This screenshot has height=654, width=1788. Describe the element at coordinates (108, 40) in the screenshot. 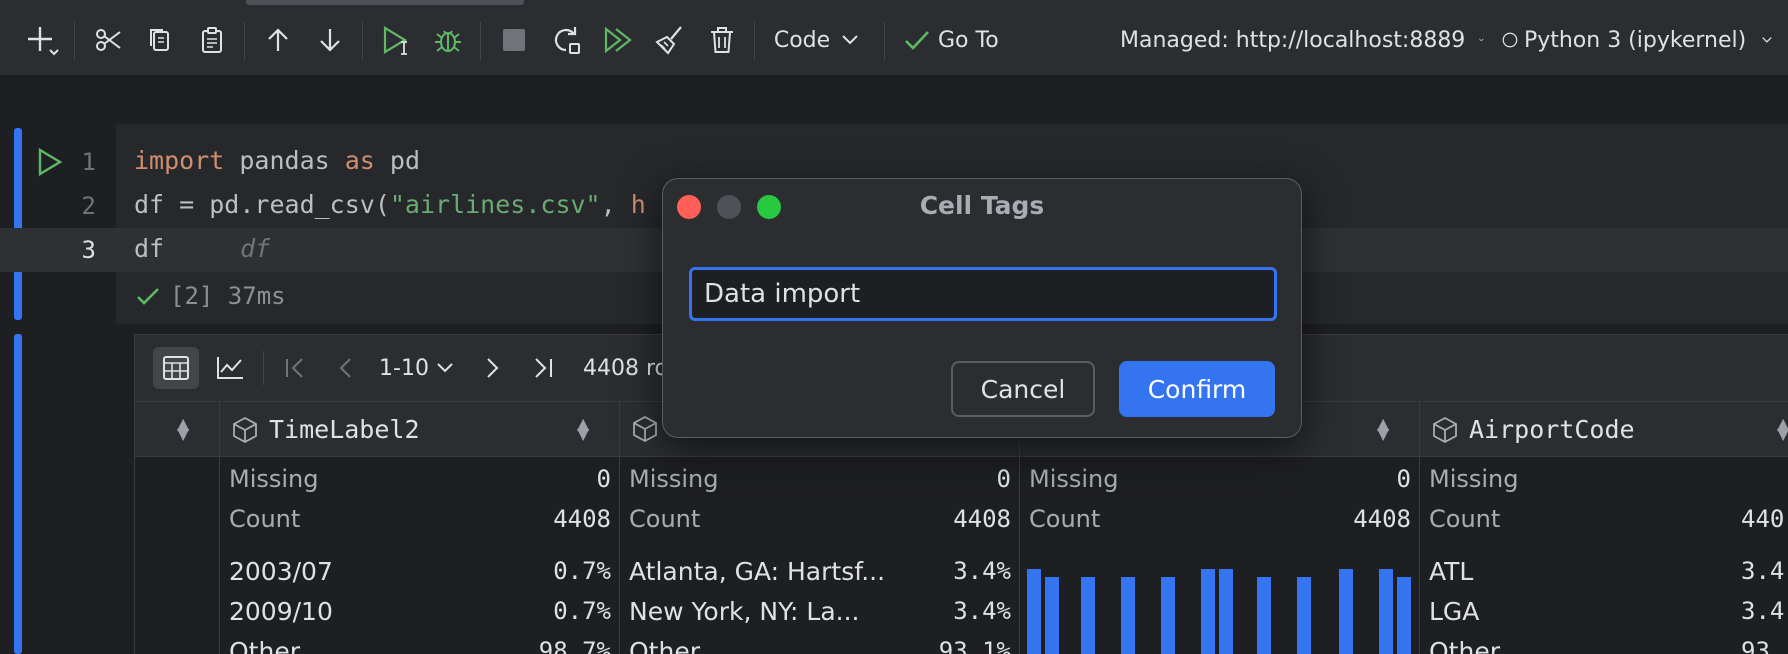

I see `cut-cell-button` at that location.